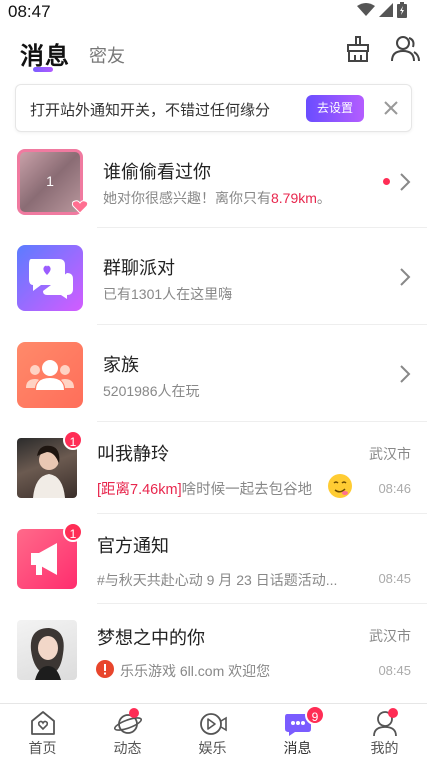 Image resolution: width=427 pixels, height=761 pixels. Describe the element at coordinates (335, 108) in the screenshot. I see `go-settings-button: 去设置` at that location.